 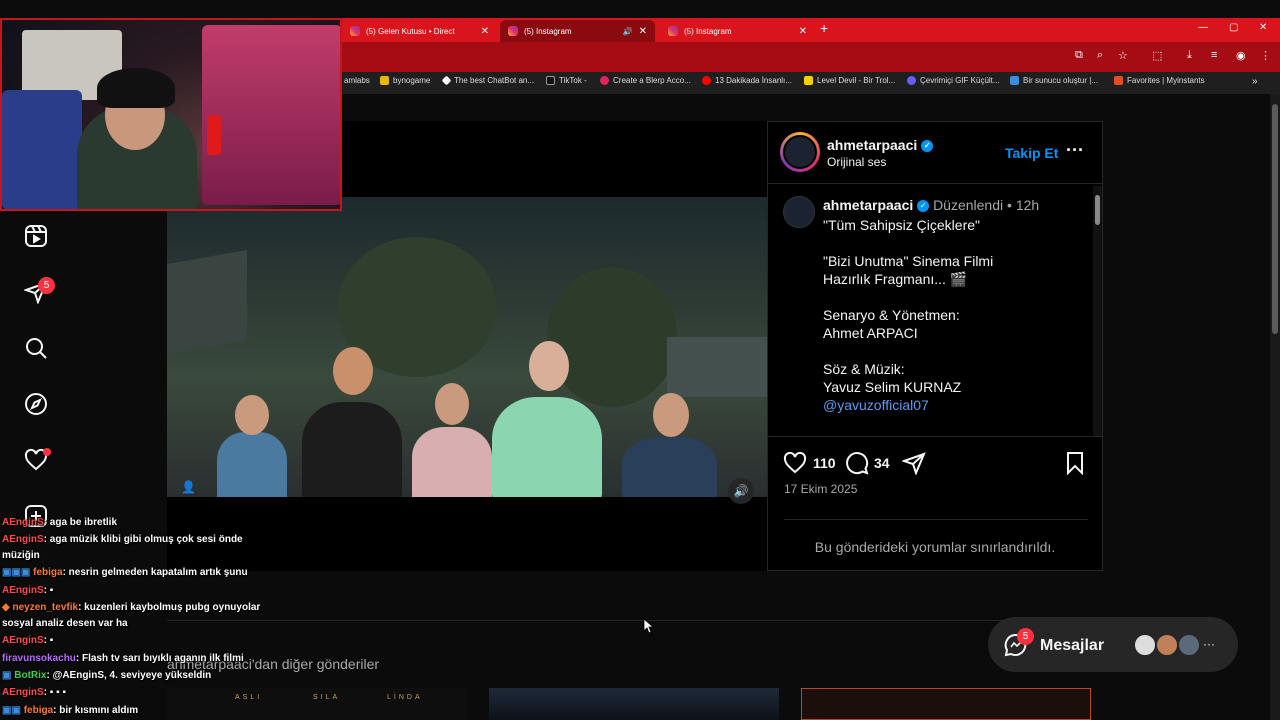 I want to click on minimize-icon: —, so click(x=1203, y=27).